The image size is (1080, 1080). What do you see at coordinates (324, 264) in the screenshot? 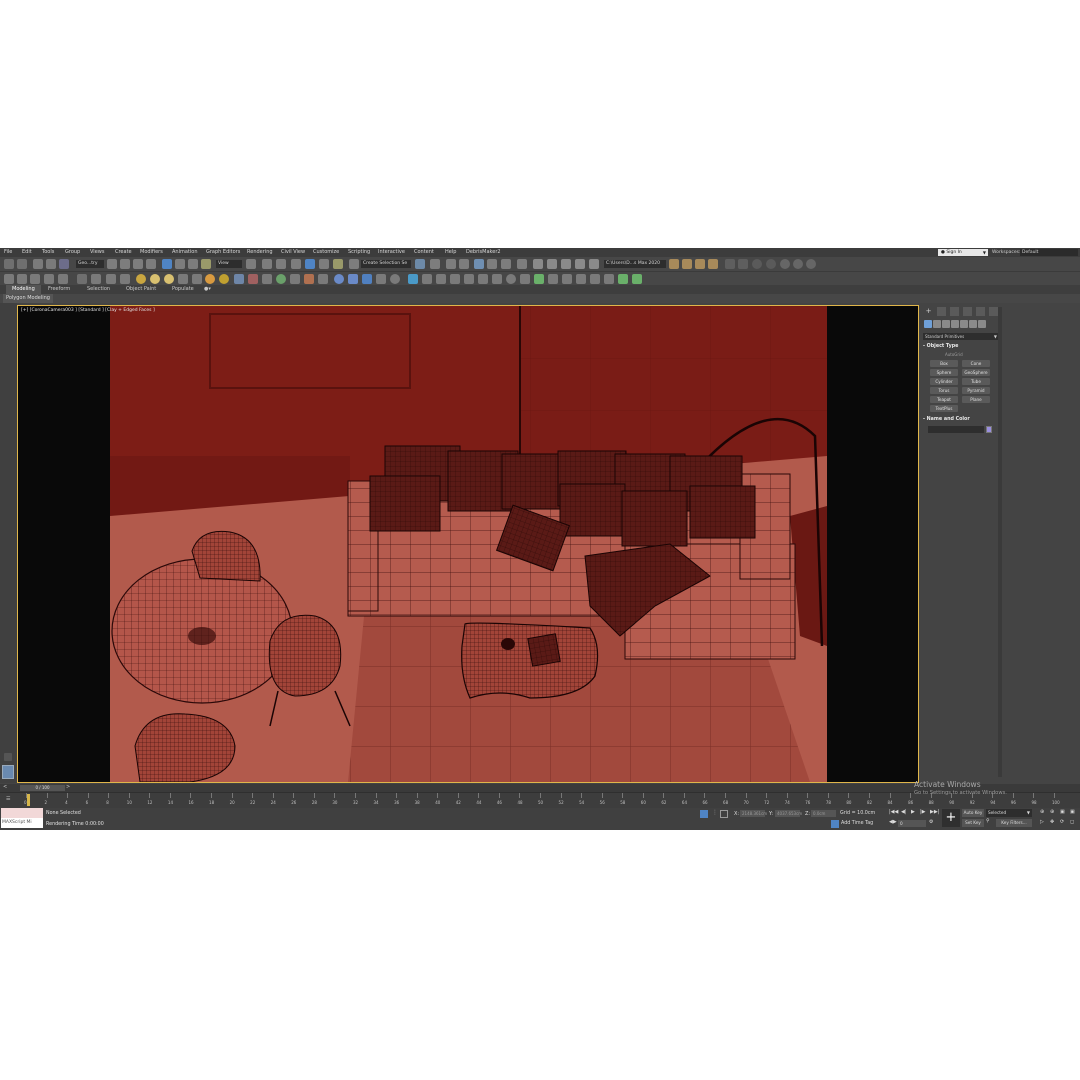
I see `percent-snap-icon` at bounding box center [324, 264].